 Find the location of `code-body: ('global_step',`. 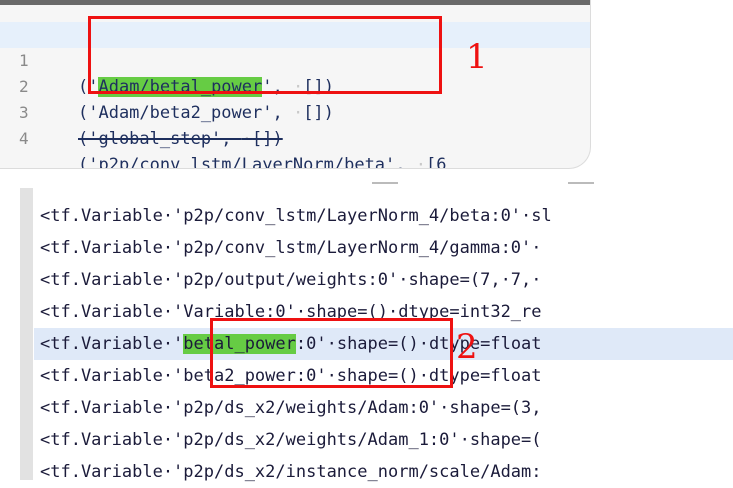

code-body: ('global_step', is located at coordinates (160, 139).